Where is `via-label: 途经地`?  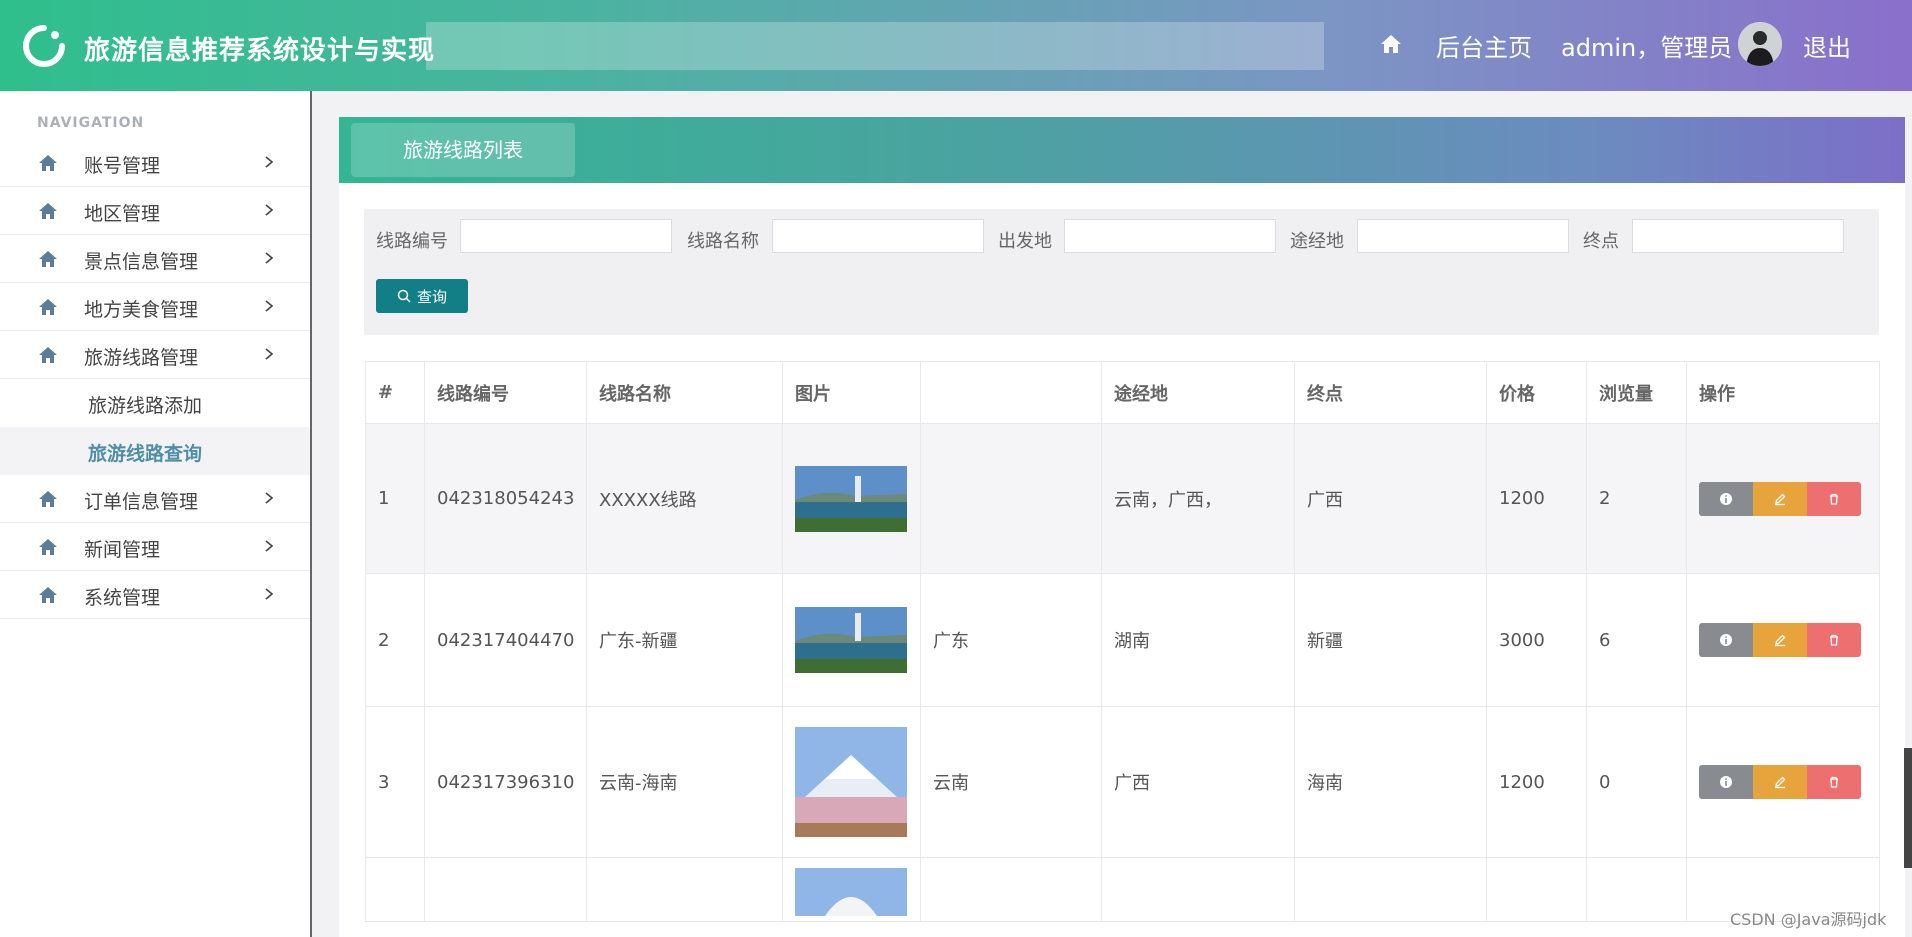 via-label: 途经地 is located at coordinates (1317, 241).